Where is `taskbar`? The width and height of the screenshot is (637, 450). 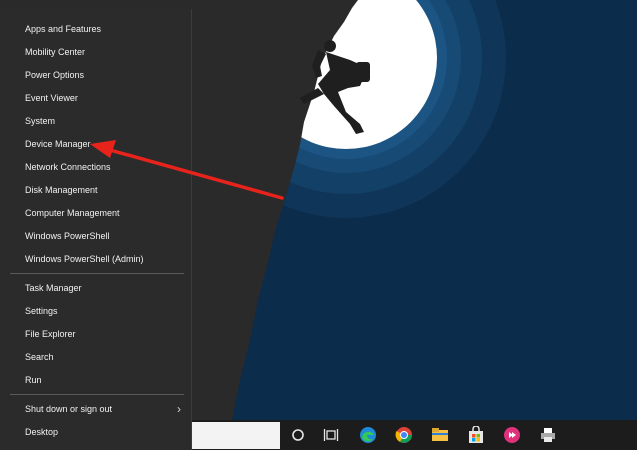 taskbar is located at coordinates (414, 435).